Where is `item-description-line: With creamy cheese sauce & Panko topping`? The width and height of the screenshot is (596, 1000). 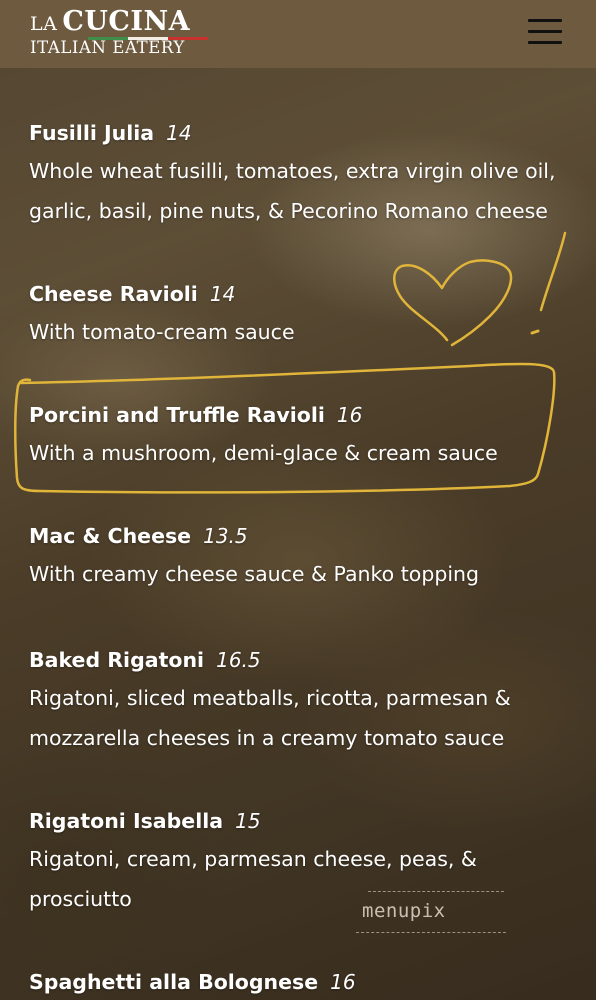
item-description-line: With creamy cheese sauce & Panko topping is located at coordinates (254, 574).